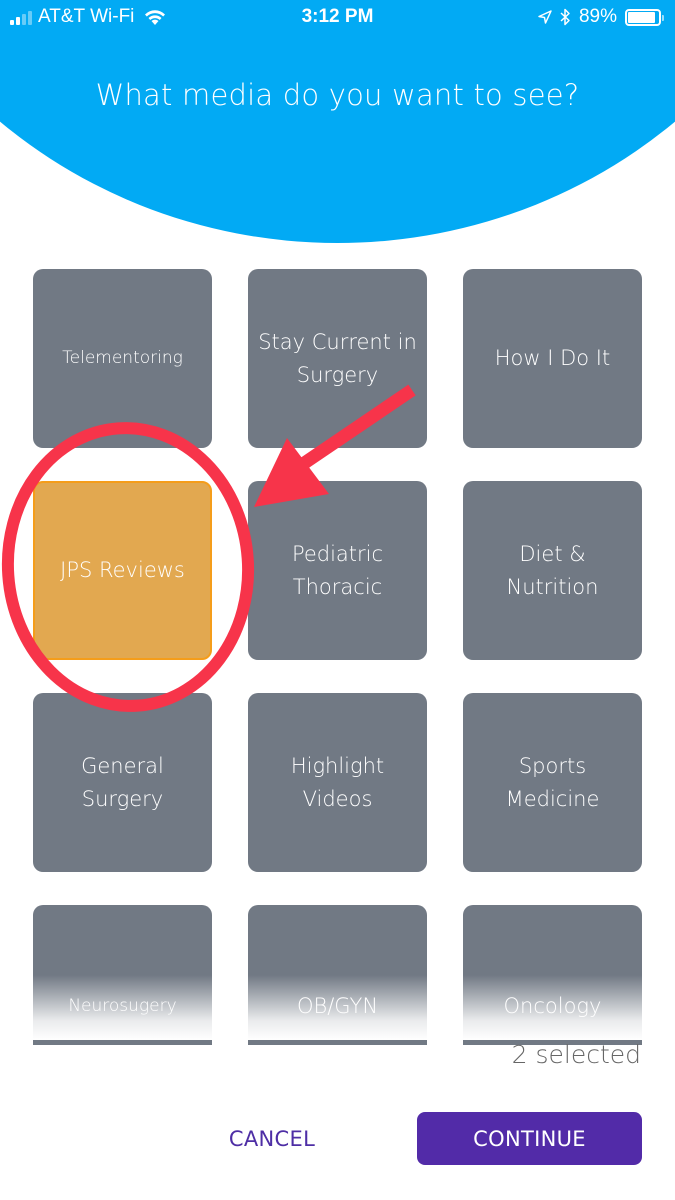 The width and height of the screenshot is (675, 1200). Describe the element at coordinates (337, 570) in the screenshot. I see `tile-pediatric-thoracic: Pediatric Thoracic` at that location.